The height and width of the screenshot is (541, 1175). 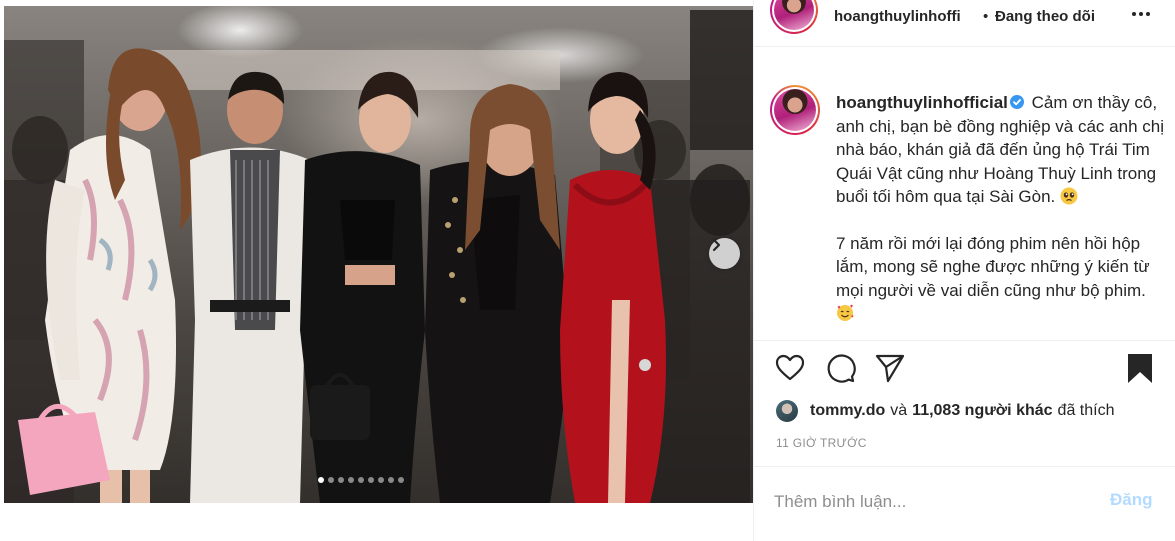 I want to click on photo-frame-left, so click(x=2, y=270).